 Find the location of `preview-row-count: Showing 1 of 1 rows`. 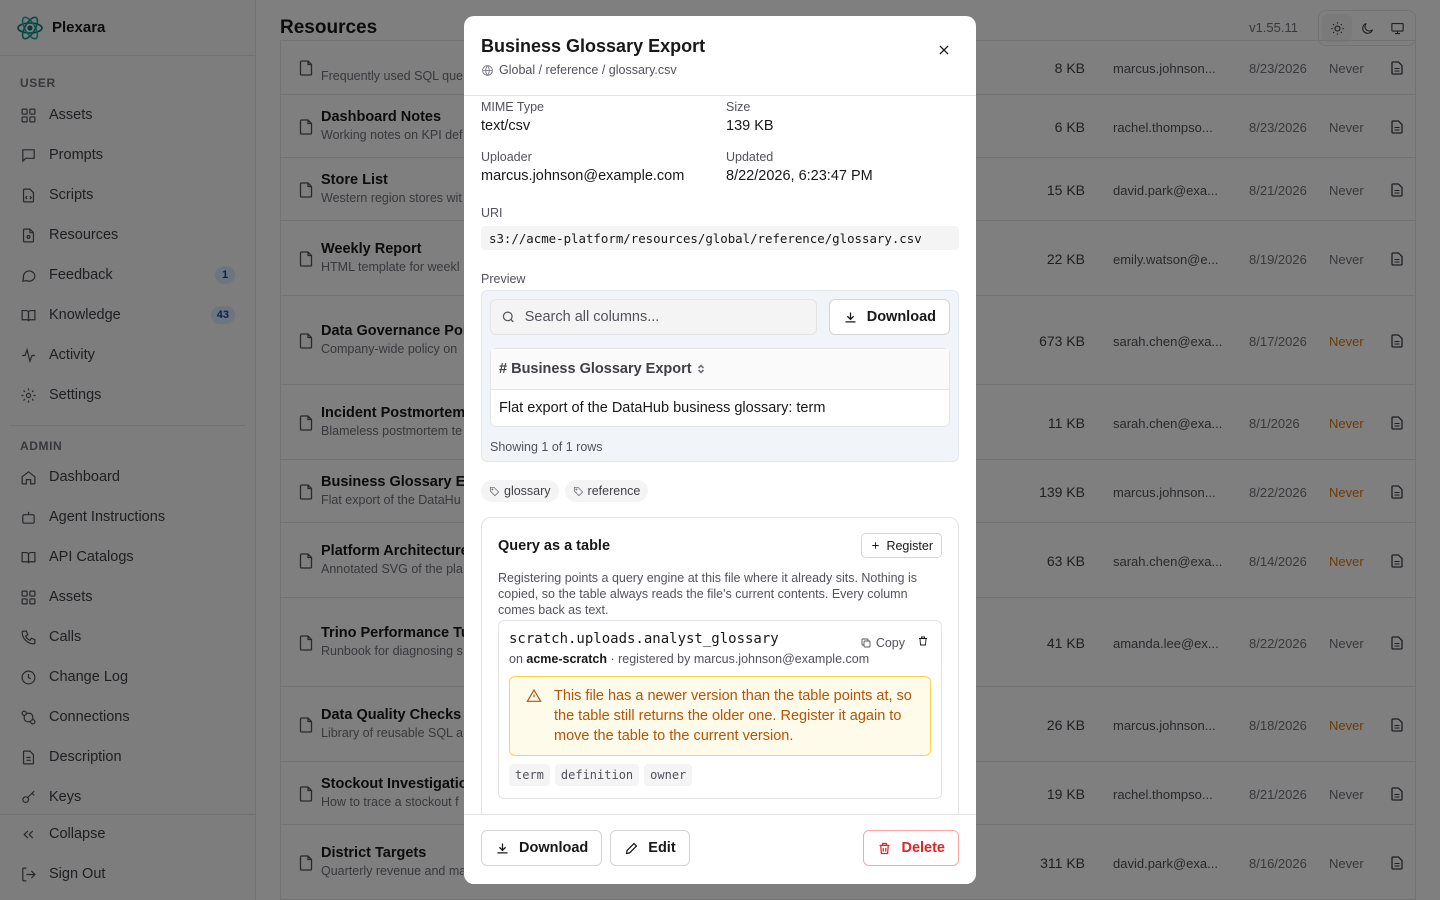

preview-row-count: Showing 1 of 1 rows is located at coordinates (546, 447).